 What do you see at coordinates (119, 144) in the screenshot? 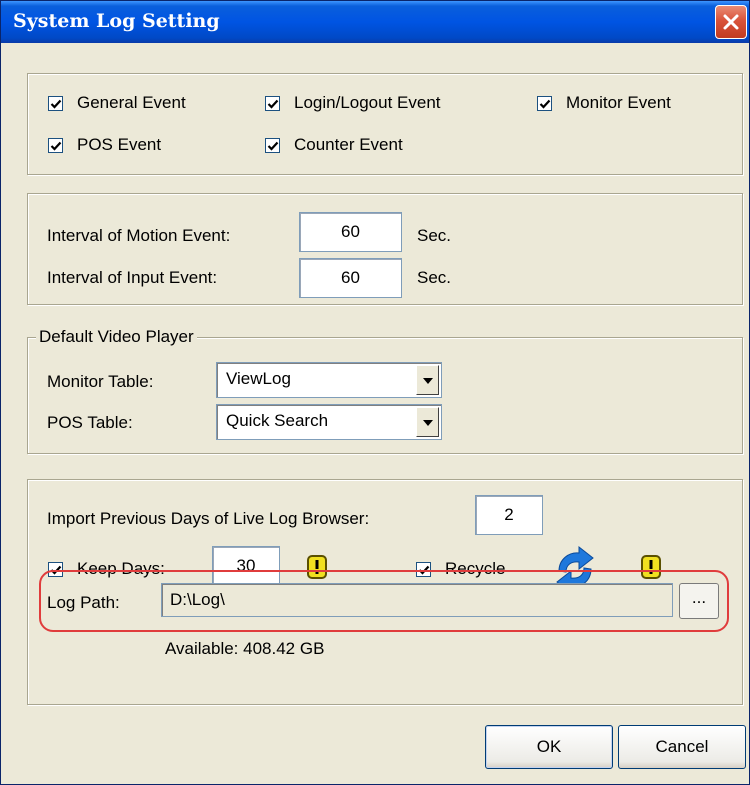
I see `checkbox-label: POS Event` at bounding box center [119, 144].